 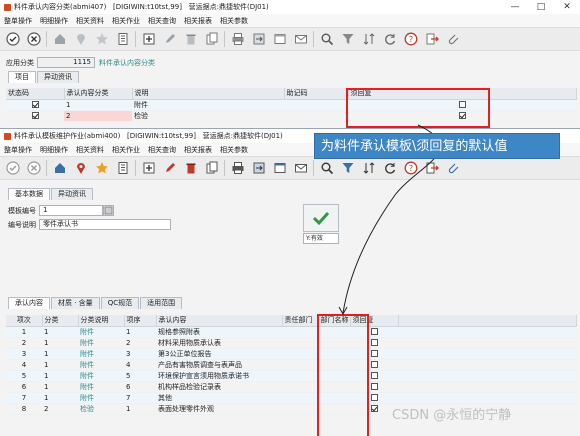 What do you see at coordinates (437, 146) in the screenshot?
I see `annotation-callout: 为料件承认模板\须回复的默认值` at bounding box center [437, 146].